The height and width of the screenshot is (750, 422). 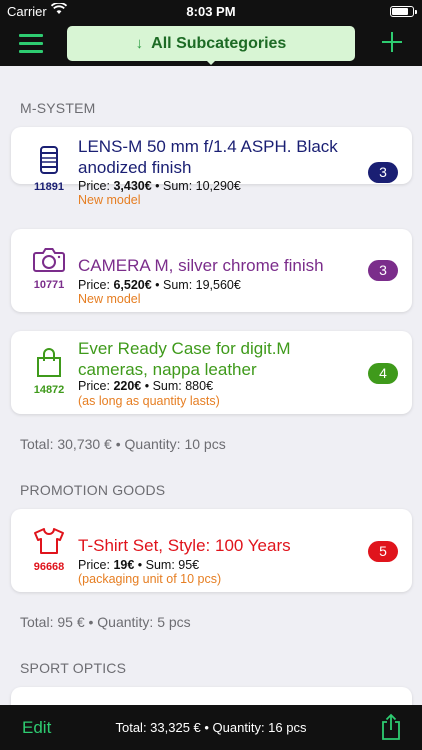 I want to click on status-bar: Carrier 8:03 PM, so click(x=211, y=11).